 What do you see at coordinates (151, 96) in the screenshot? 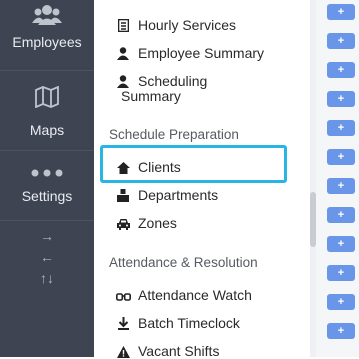
I see `menu-item-label-line2: Summary` at bounding box center [151, 96].